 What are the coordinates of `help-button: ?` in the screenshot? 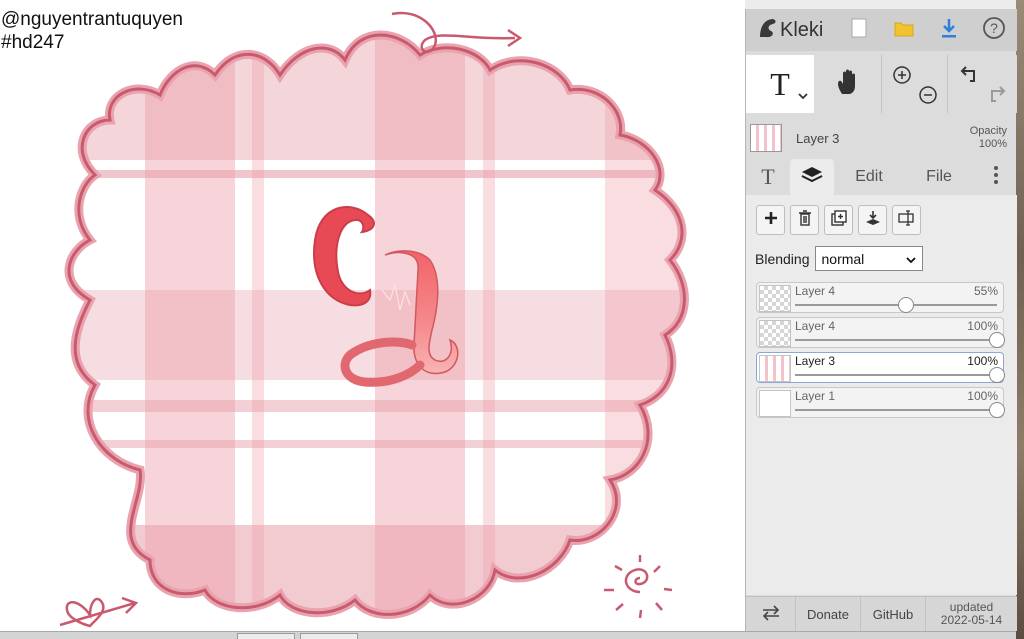 It's located at (993, 30).